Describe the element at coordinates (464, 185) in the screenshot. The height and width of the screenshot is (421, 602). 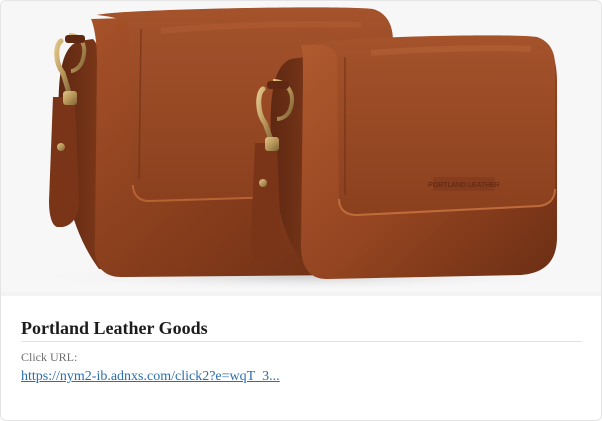
I see `brand-stamp: PORTLAND LEATHER` at that location.